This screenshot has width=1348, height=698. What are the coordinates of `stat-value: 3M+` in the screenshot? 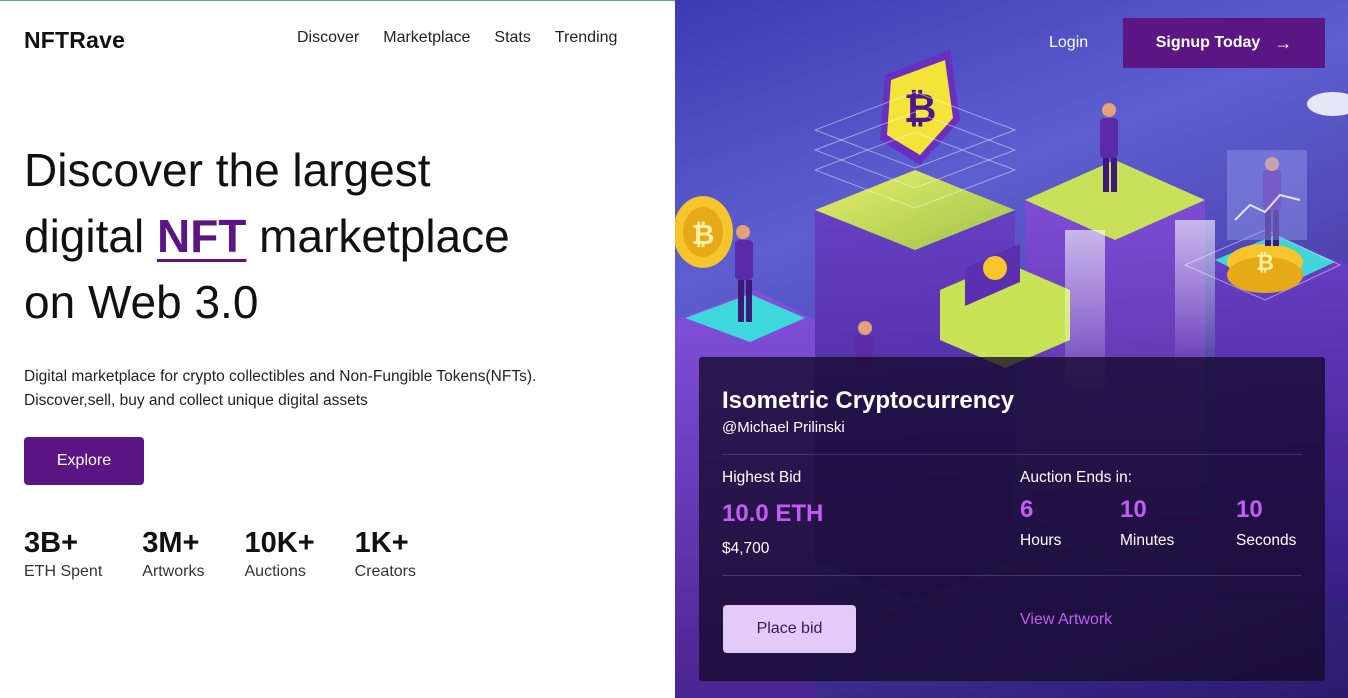 It's located at (171, 543).